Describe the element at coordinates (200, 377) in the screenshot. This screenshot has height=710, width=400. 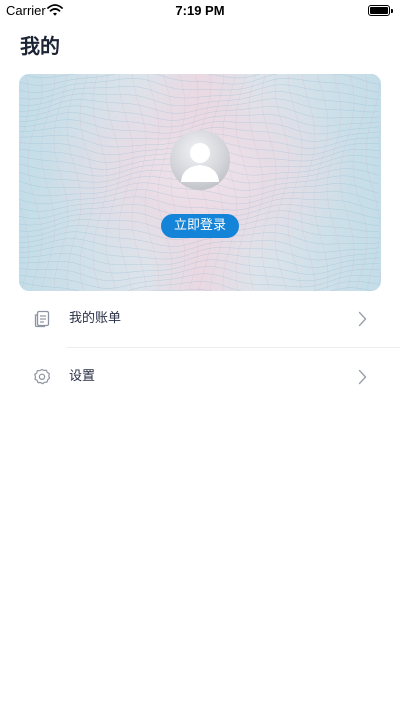
I see `menu-item-settings: 设置` at that location.